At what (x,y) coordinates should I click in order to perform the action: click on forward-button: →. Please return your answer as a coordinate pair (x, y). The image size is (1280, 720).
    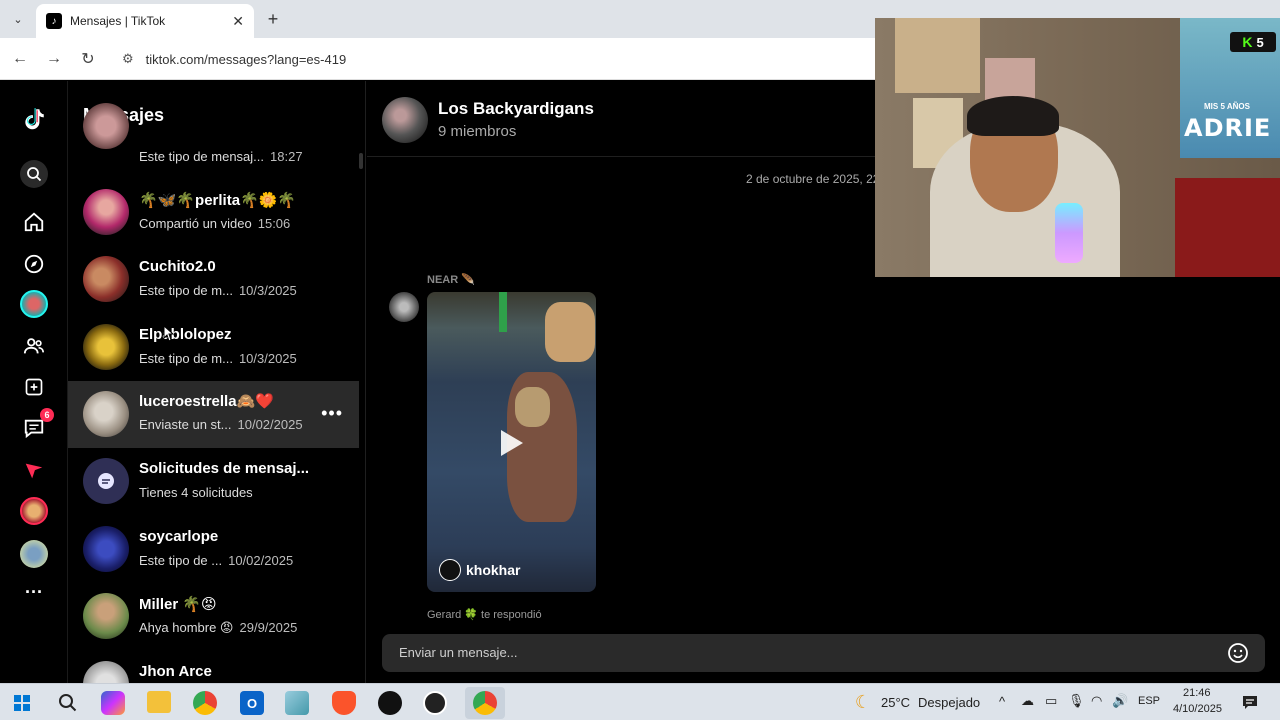
    Looking at the image, I should click on (54, 59).